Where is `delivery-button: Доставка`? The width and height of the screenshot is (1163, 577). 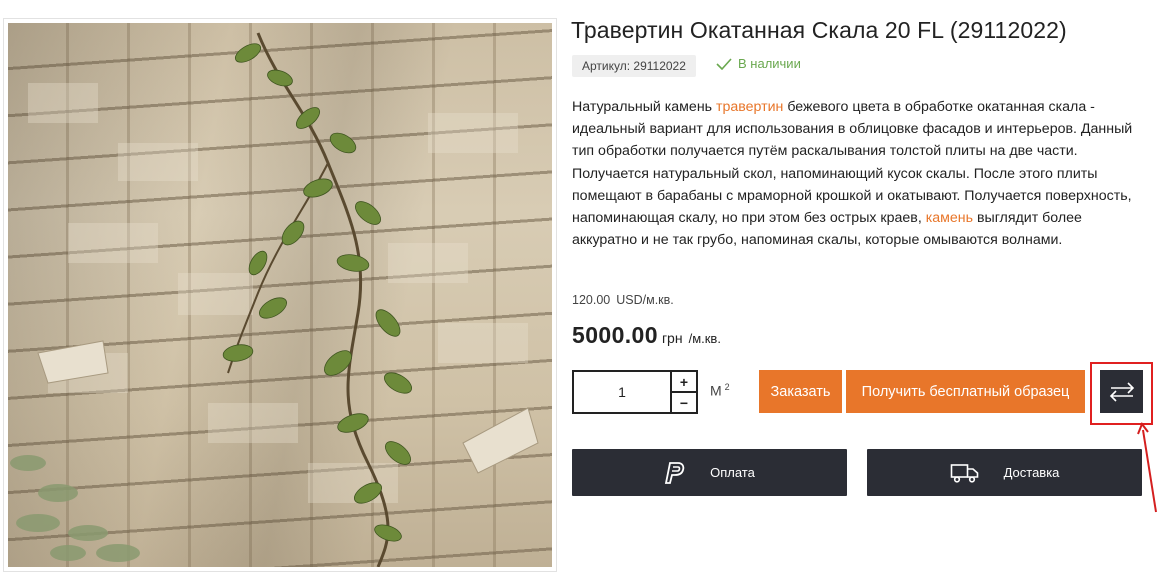
delivery-button: Доставка is located at coordinates (1004, 472).